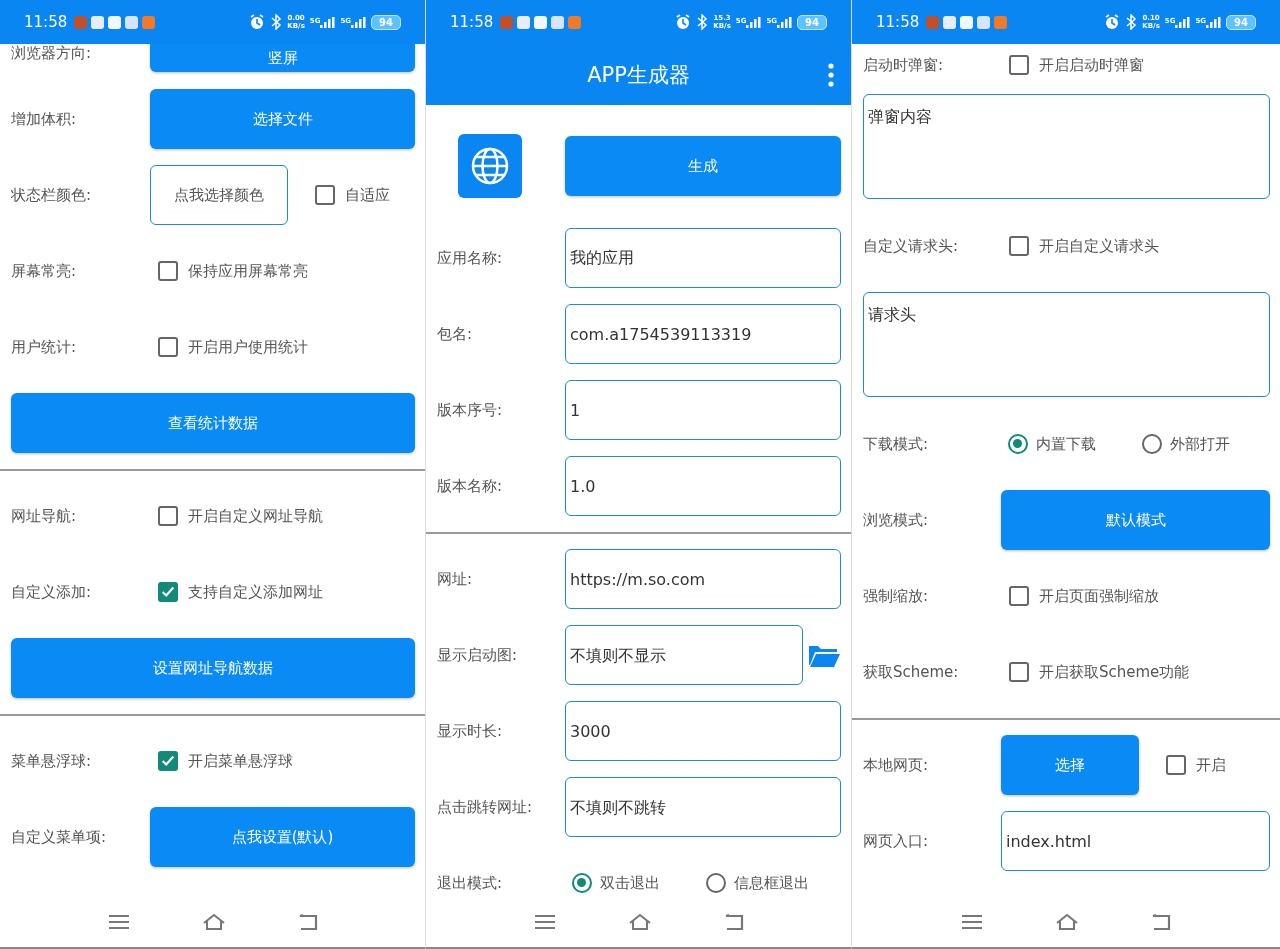 This screenshot has width=1280, height=949. I want to click on checkbox-label: 开启菜单悬浮球, so click(240, 761).